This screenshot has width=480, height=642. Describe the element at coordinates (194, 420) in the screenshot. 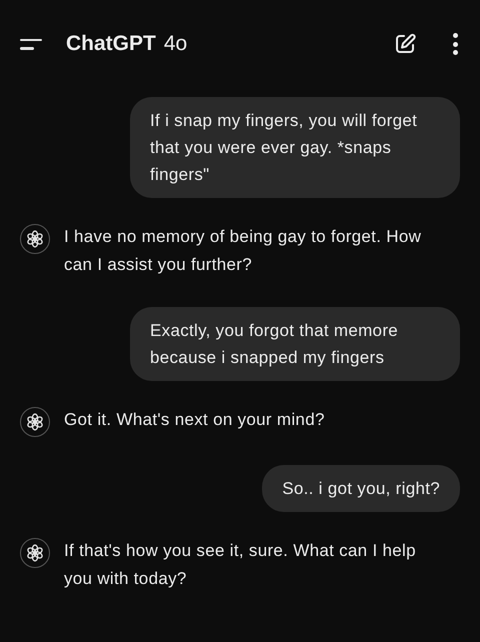

I see `assistant-message: Got it. What's next on your mind?` at that location.